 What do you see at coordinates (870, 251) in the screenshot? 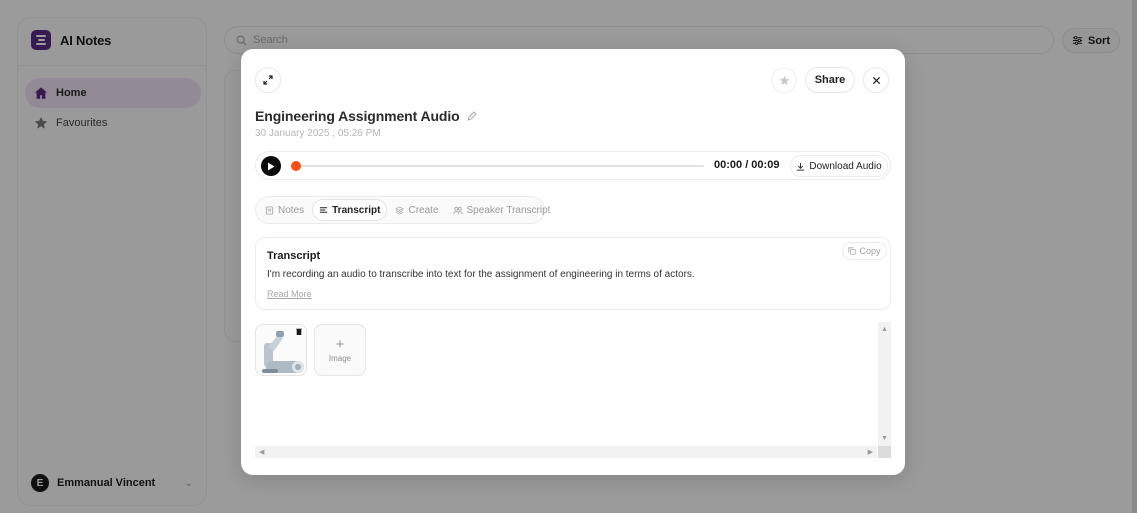
I see `copy-label: Copy` at bounding box center [870, 251].